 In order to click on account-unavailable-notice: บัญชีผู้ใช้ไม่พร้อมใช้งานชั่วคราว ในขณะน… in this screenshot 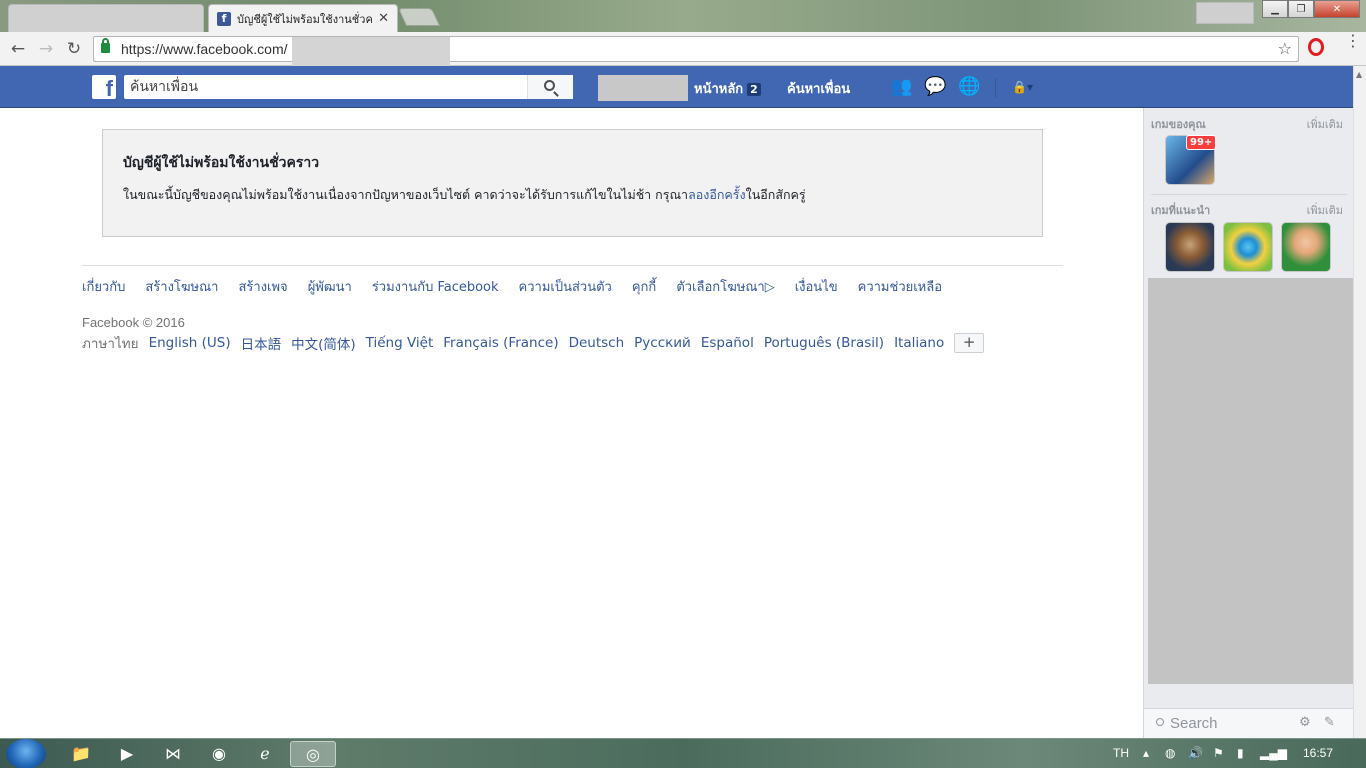, I will do `click(572, 183)`.